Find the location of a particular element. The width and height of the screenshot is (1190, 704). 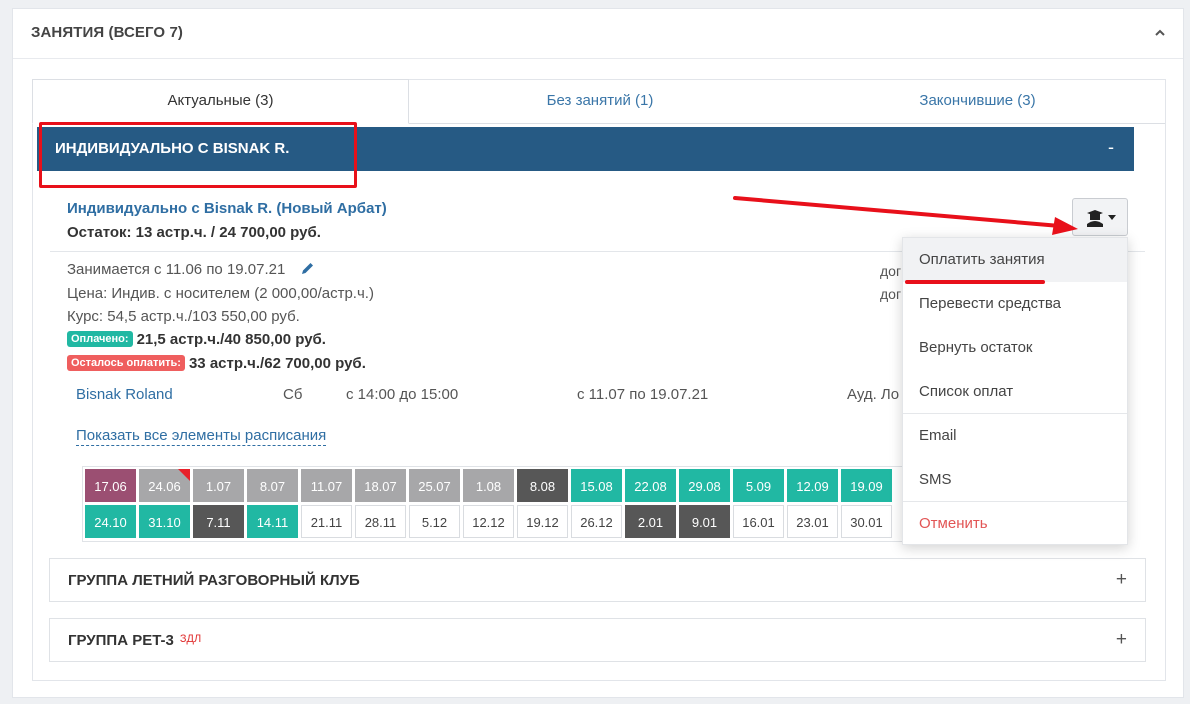

calendar-day-cell: 16.01 is located at coordinates (758, 521).